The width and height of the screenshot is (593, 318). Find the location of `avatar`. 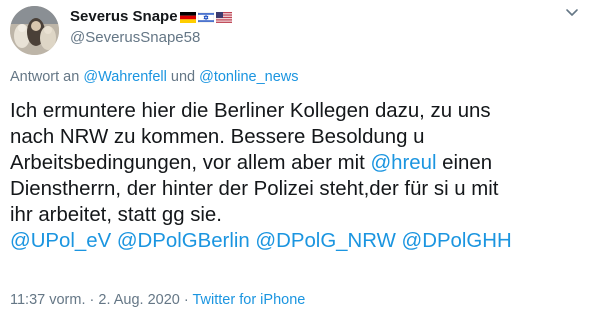

avatar is located at coordinates (34, 30).